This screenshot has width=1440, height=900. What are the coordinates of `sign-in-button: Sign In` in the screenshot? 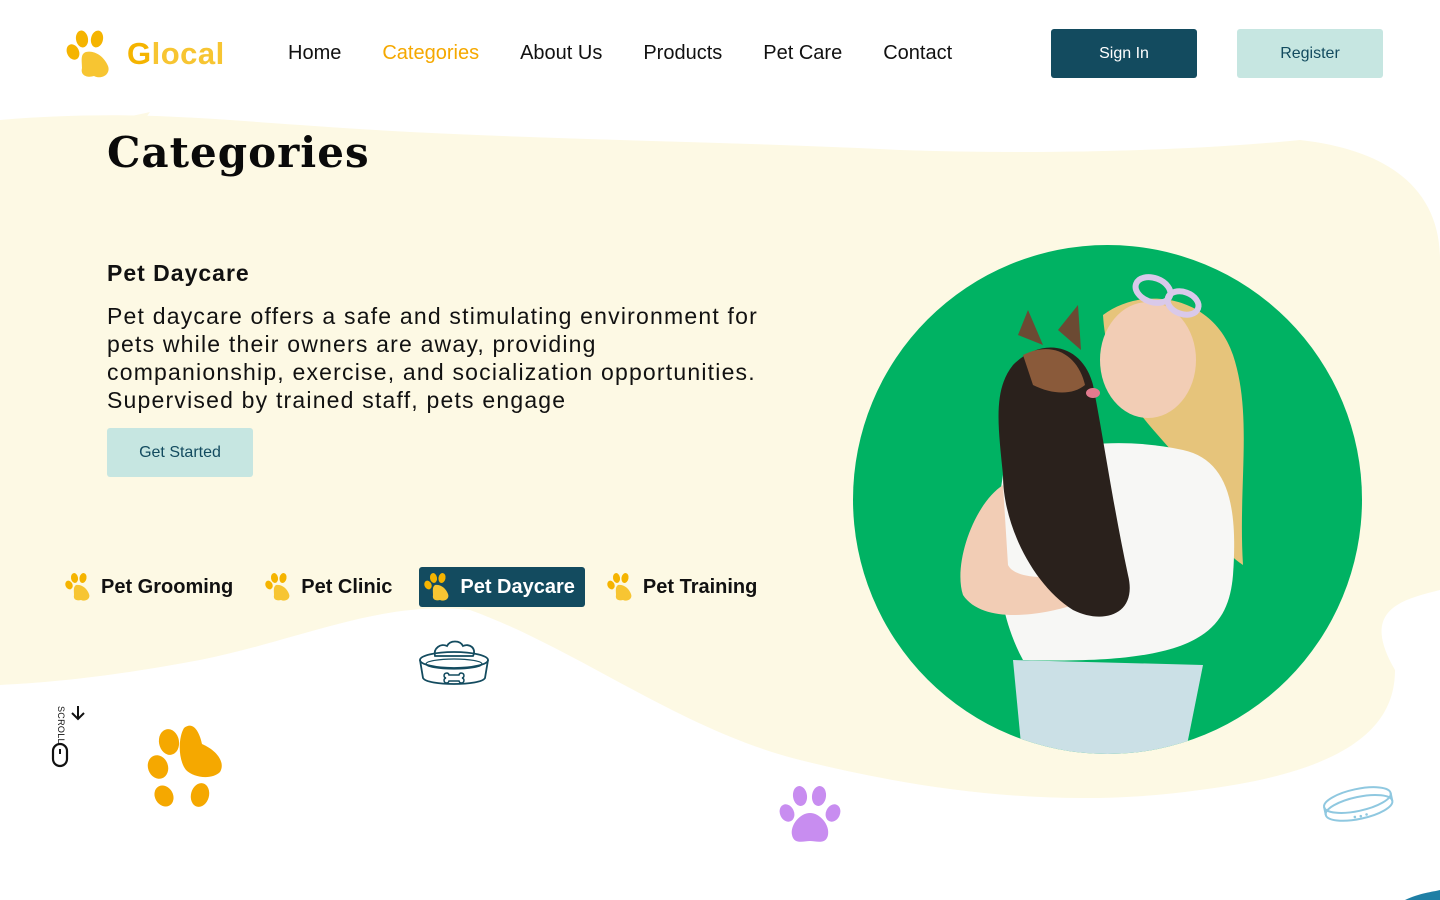 It's located at (1124, 53).